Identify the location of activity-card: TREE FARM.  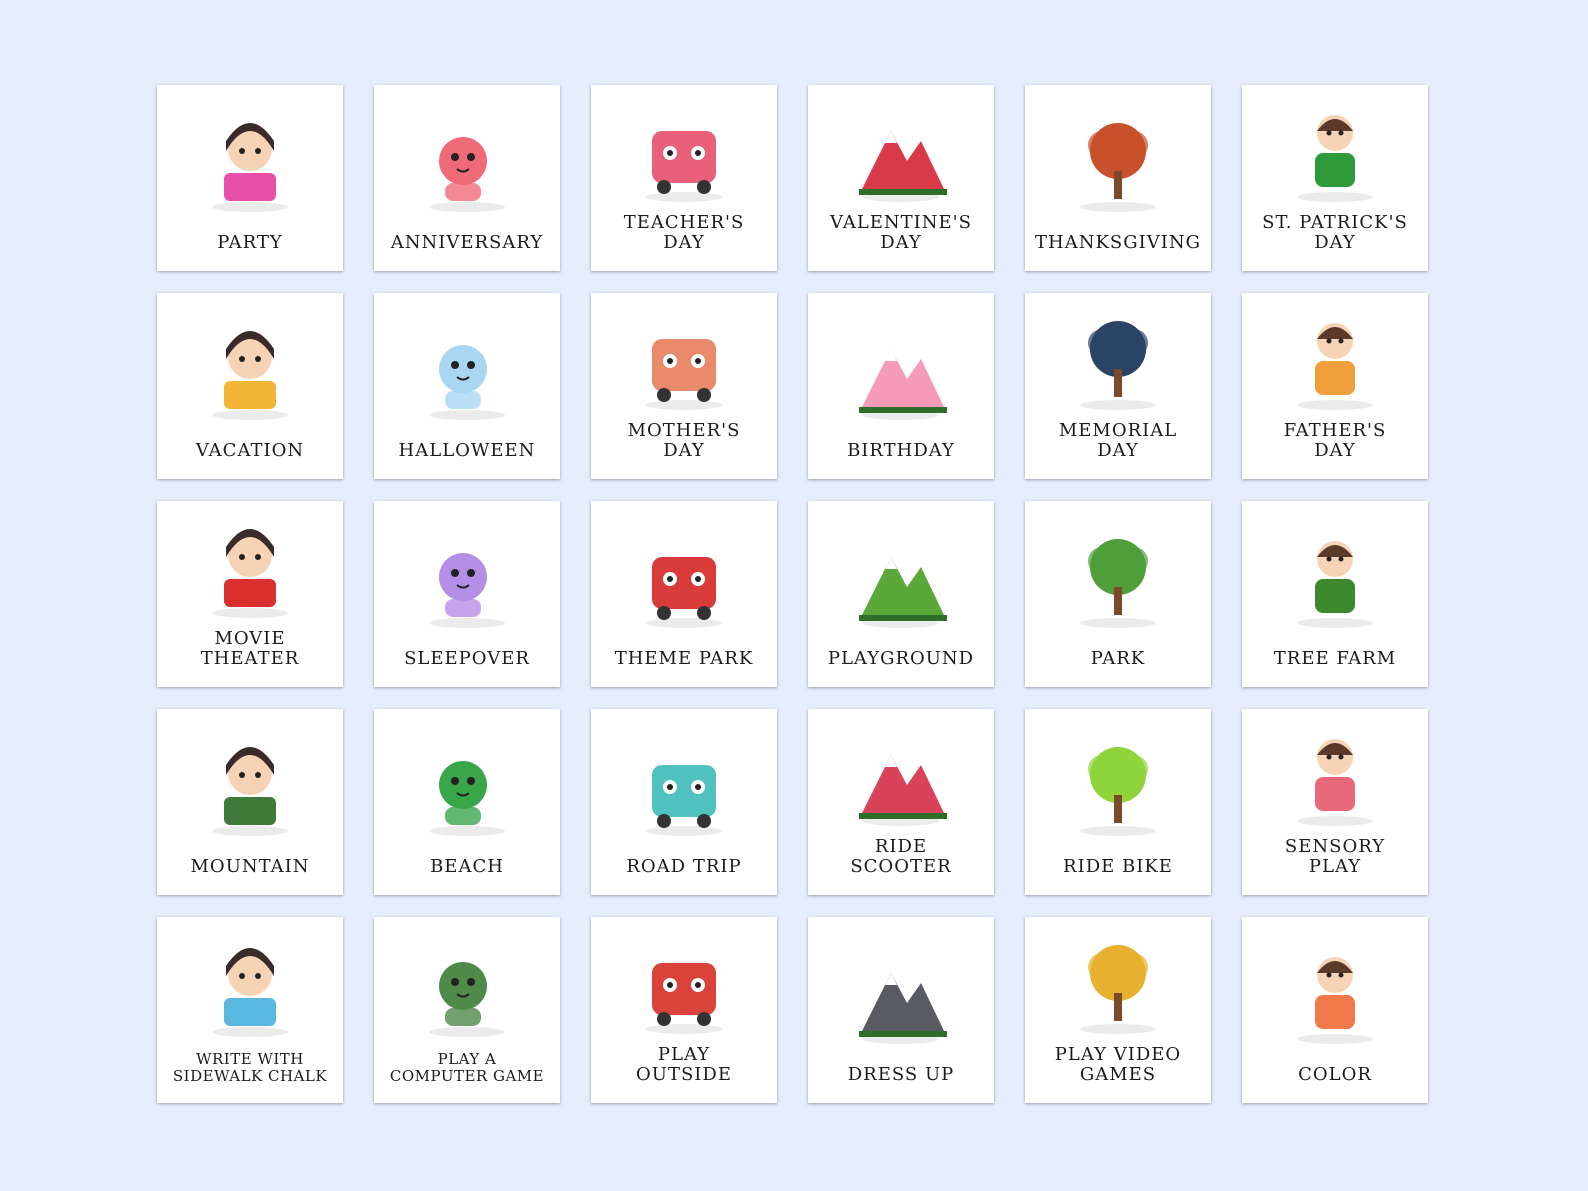
(1335, 594).